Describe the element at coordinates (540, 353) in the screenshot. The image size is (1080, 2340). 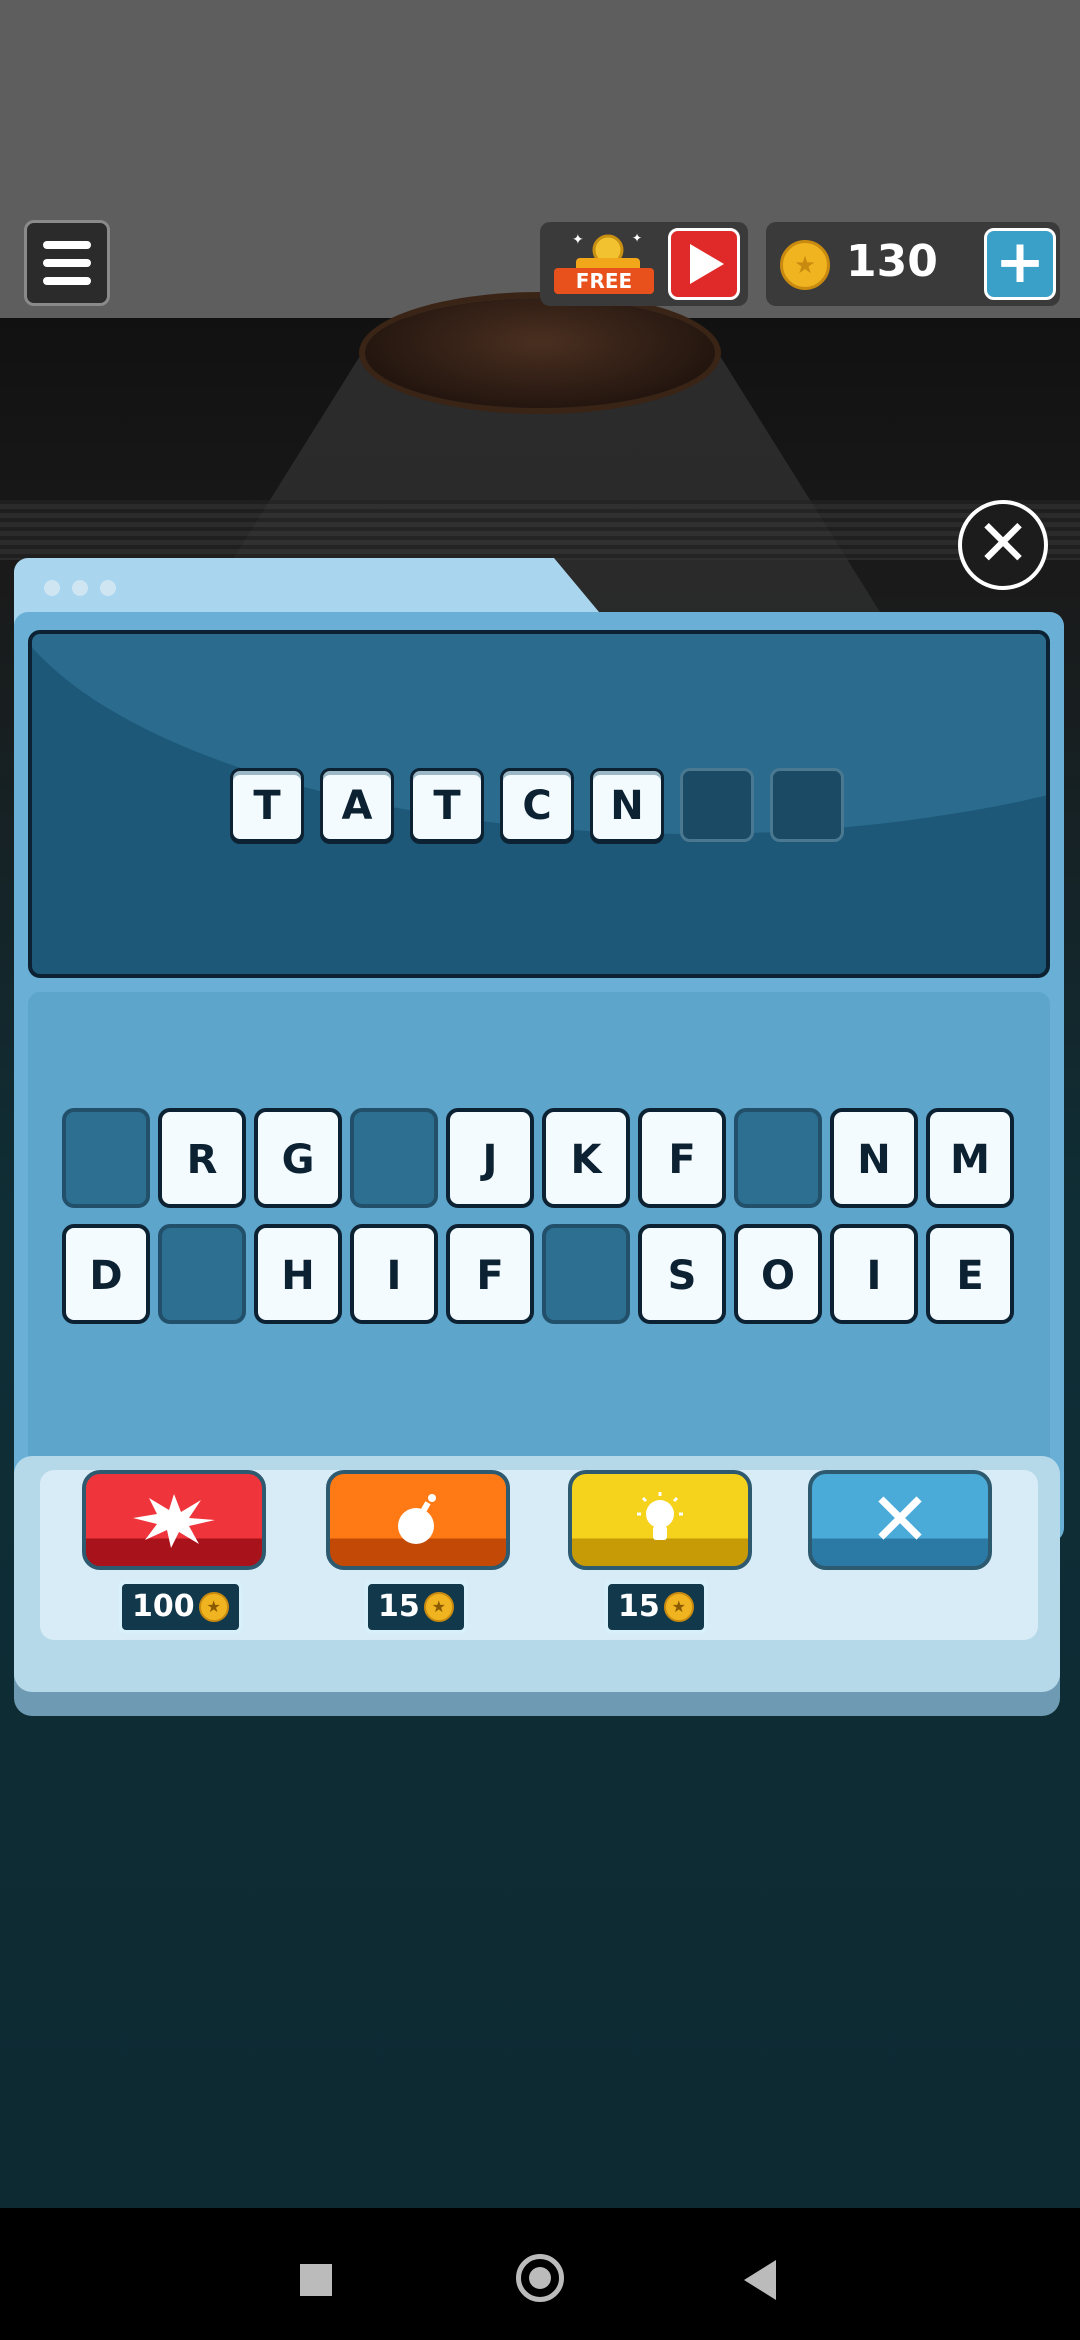
I see `ceiling-lamp` at that location.